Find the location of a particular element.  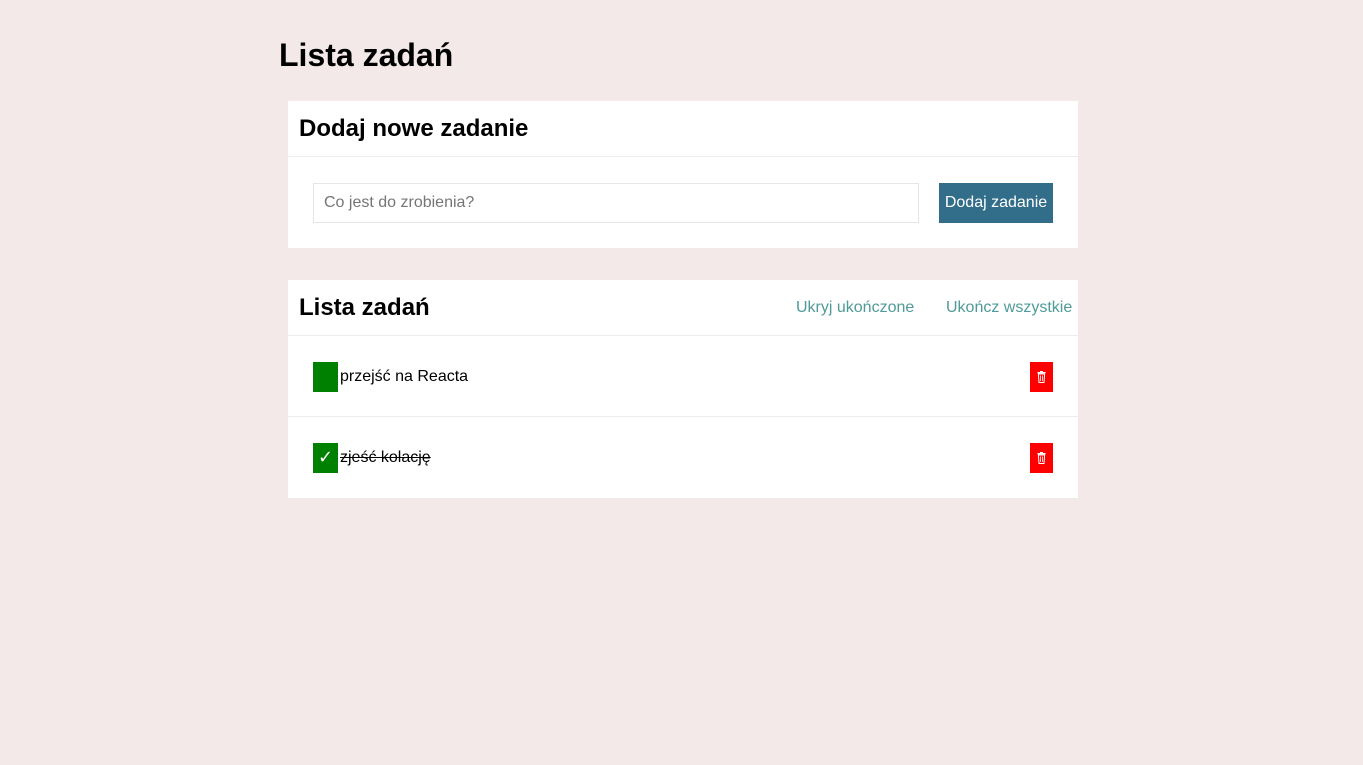

complete-all-button: Ukończ wszystkie is located at coordinates (1009, 308).